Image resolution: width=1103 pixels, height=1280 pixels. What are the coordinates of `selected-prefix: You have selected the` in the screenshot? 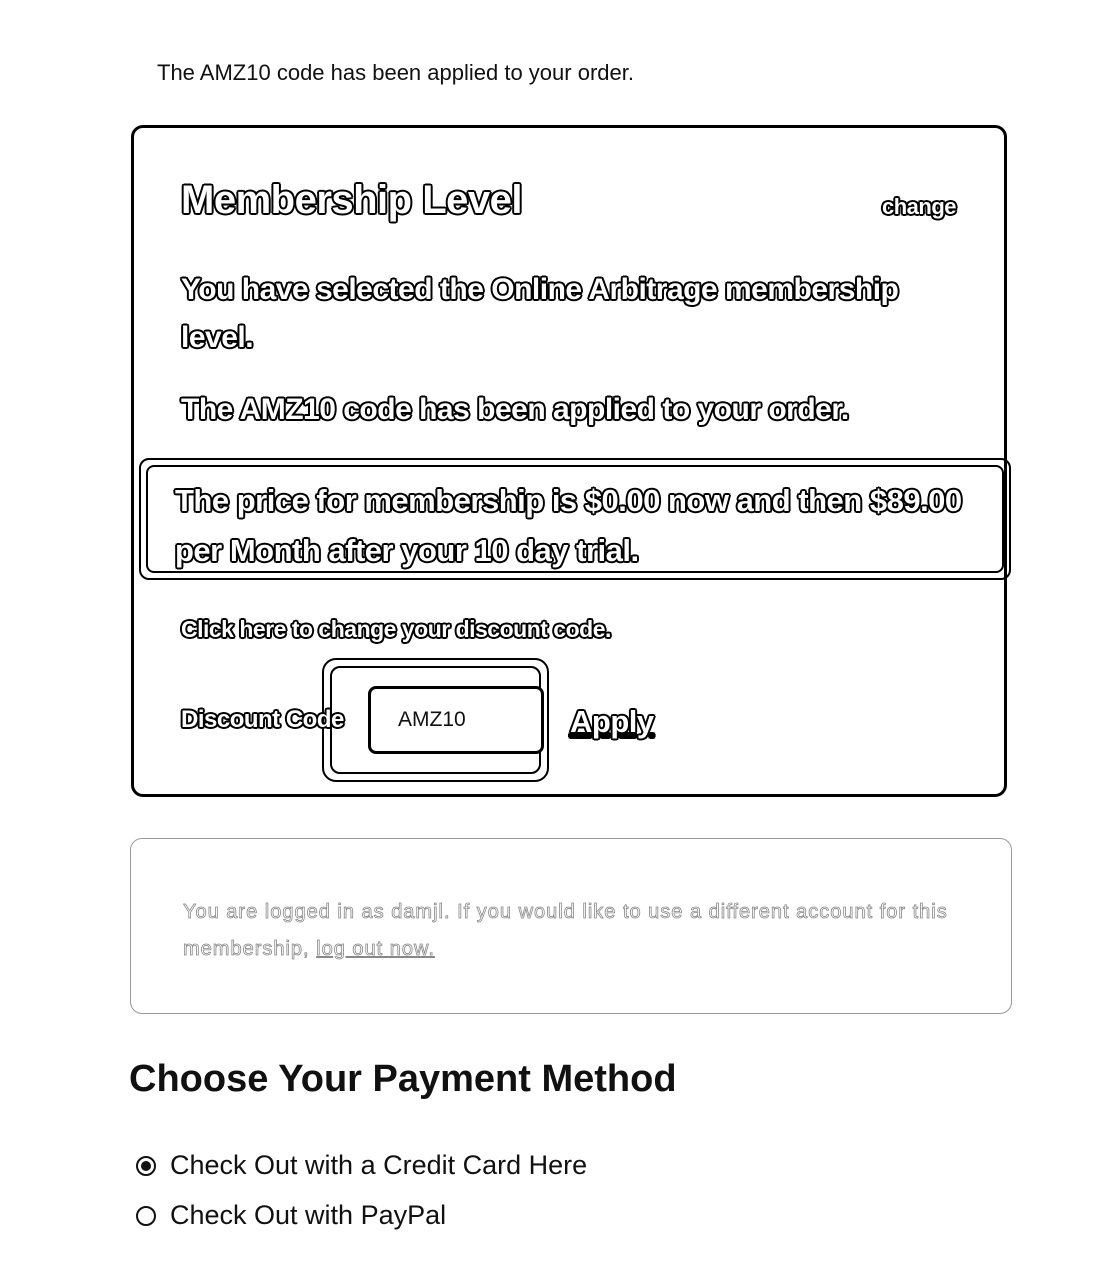 It's located at (336, 289).